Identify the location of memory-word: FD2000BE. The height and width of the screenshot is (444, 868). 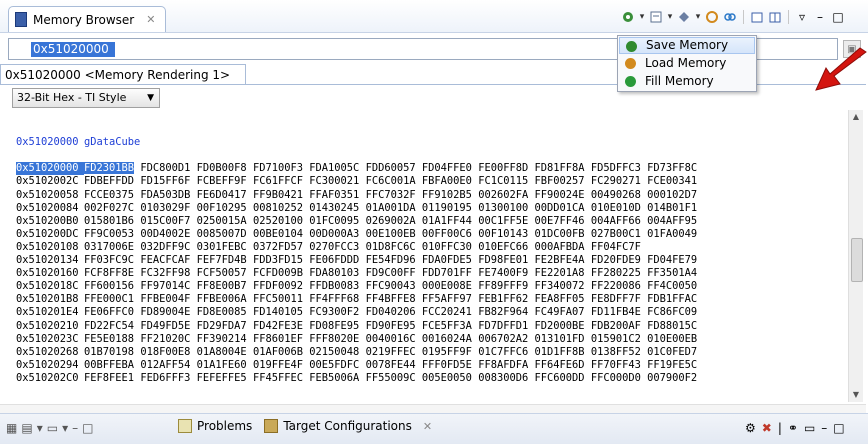
(560, 326).